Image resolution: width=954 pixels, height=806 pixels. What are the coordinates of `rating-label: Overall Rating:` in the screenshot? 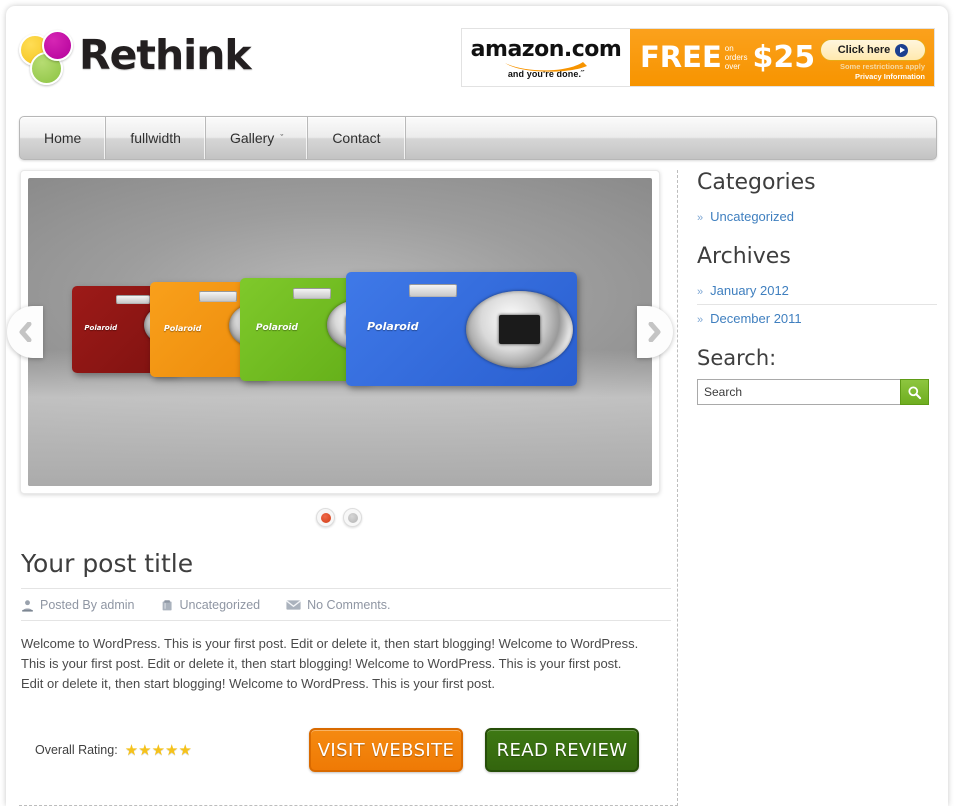 It's located at (76, 750).